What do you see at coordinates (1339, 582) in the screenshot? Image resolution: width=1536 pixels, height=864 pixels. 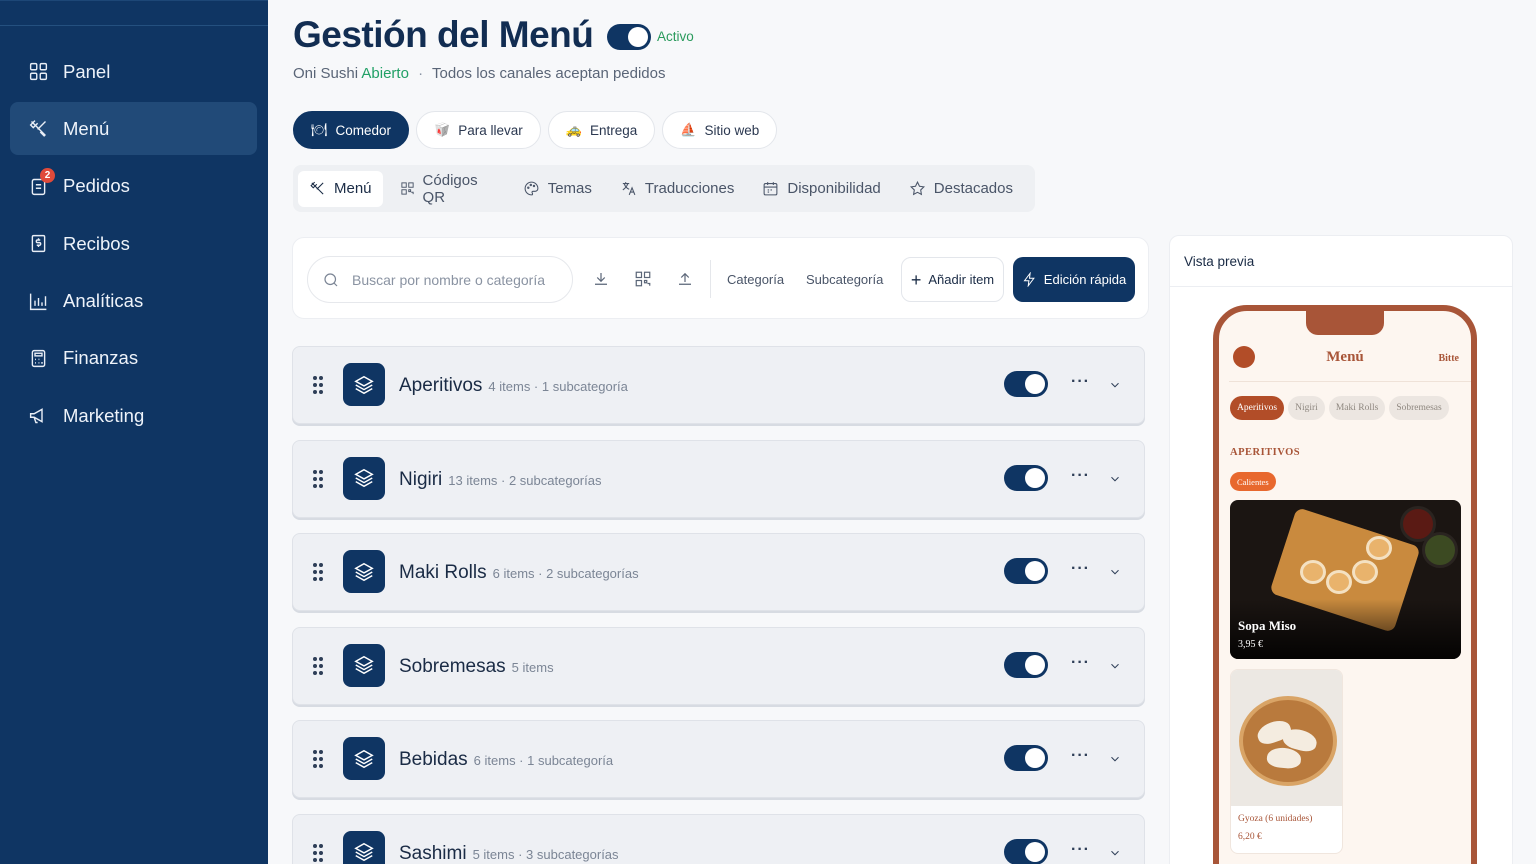 I see `sushi-roll-image` at bounding box center [1339, 582].